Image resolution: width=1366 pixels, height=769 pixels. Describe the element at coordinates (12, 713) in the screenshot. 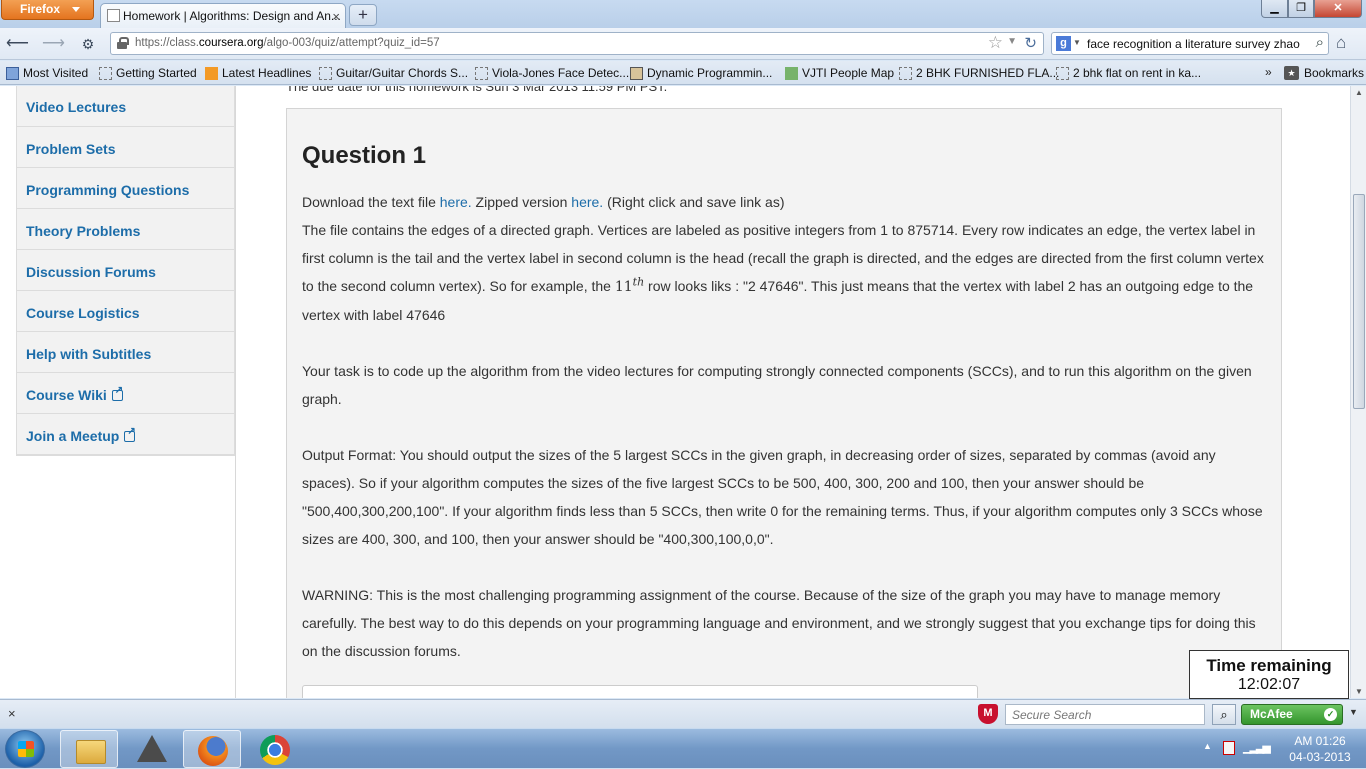

I see `close-addon-bar-icon: ×` at that location.